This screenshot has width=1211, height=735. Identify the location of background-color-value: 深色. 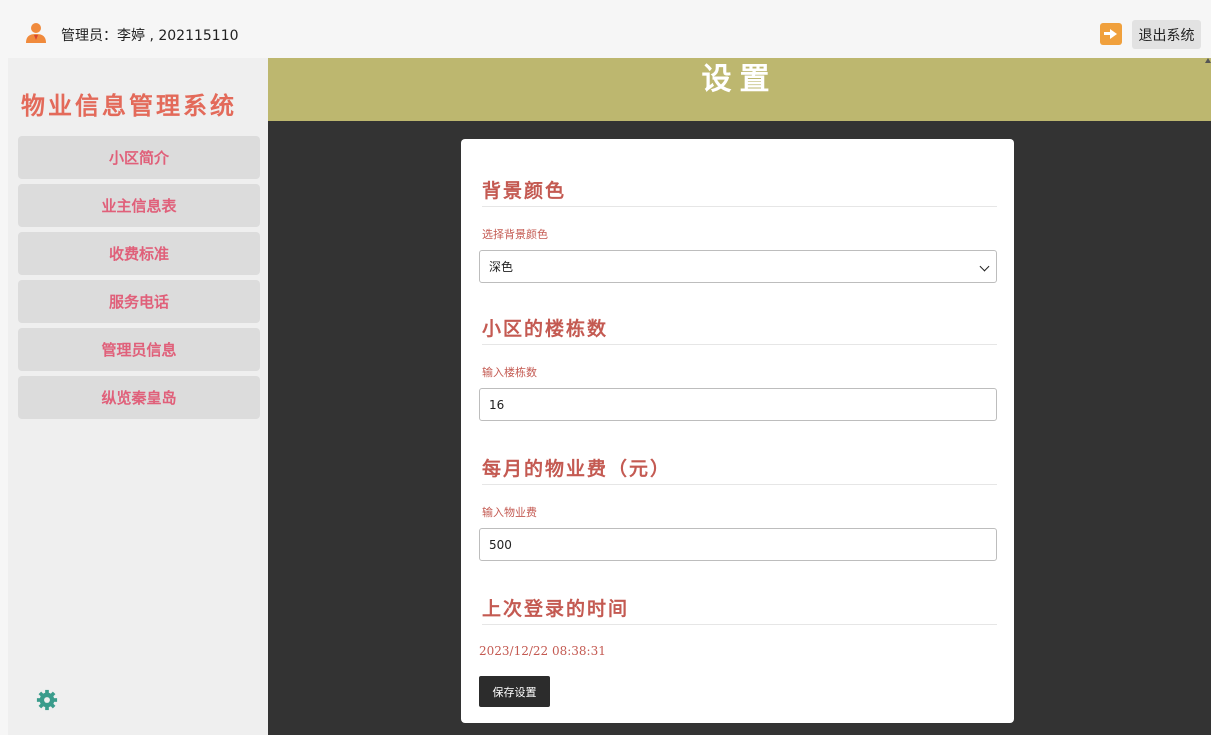
(501, 267).